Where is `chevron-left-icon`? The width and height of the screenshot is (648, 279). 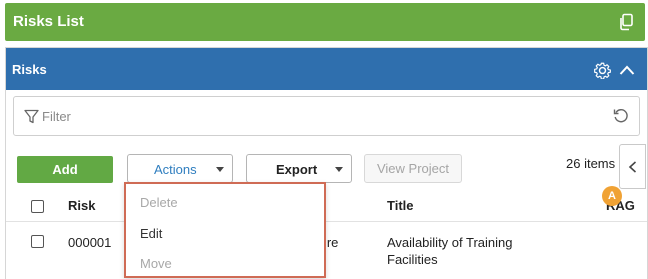
chevron-left-icon is located at coordinates (632, 167).